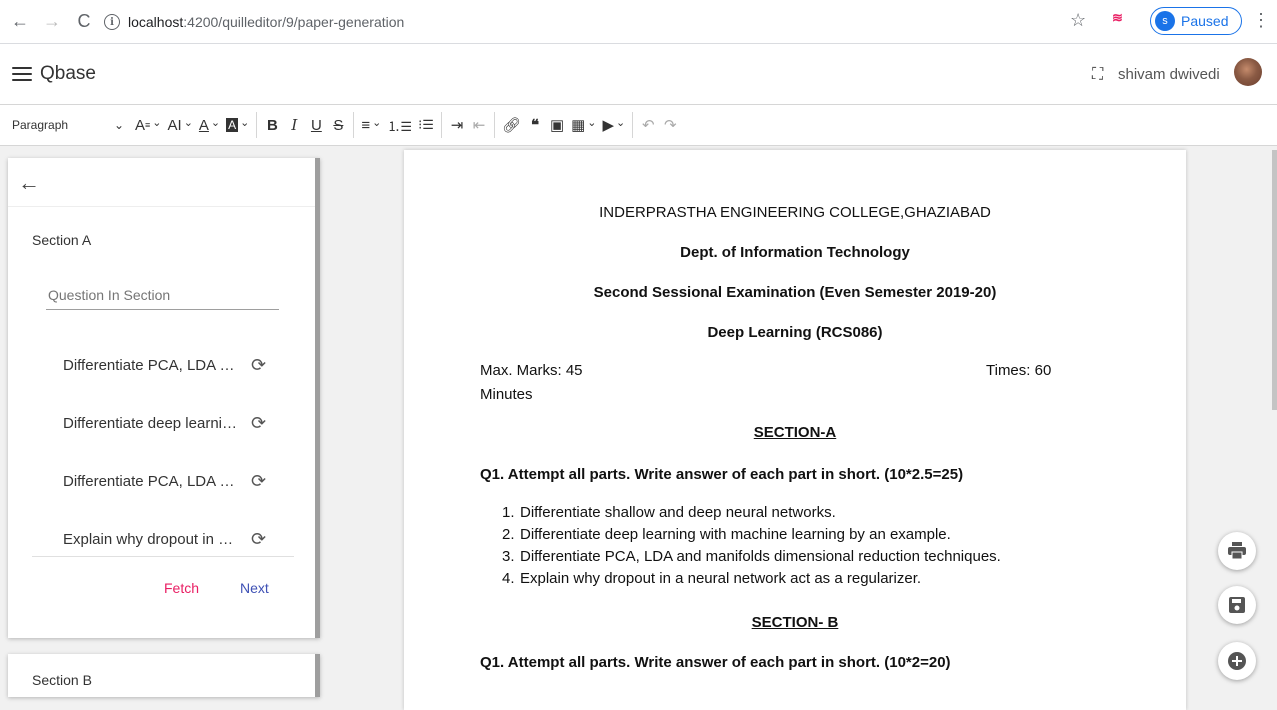  I want to click on hamburger-menu-icon, so click(22, 74).